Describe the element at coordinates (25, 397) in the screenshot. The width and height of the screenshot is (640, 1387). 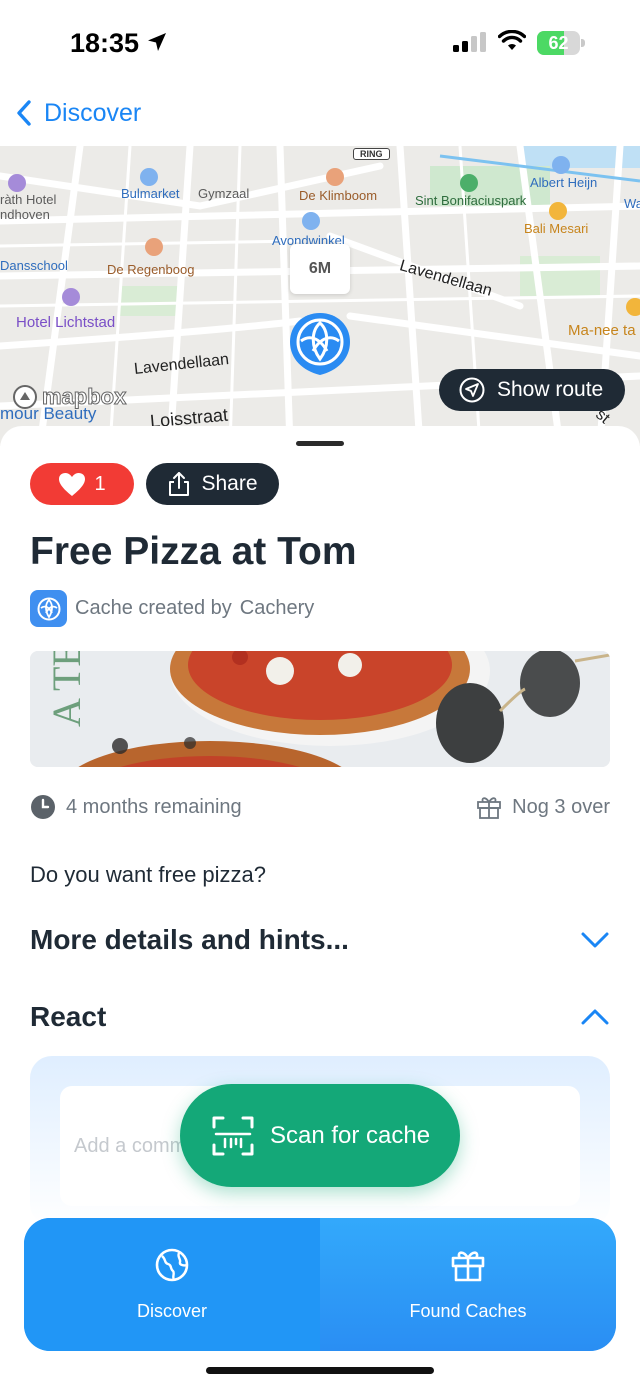
I see `mapbox-logo-icon` at that location.